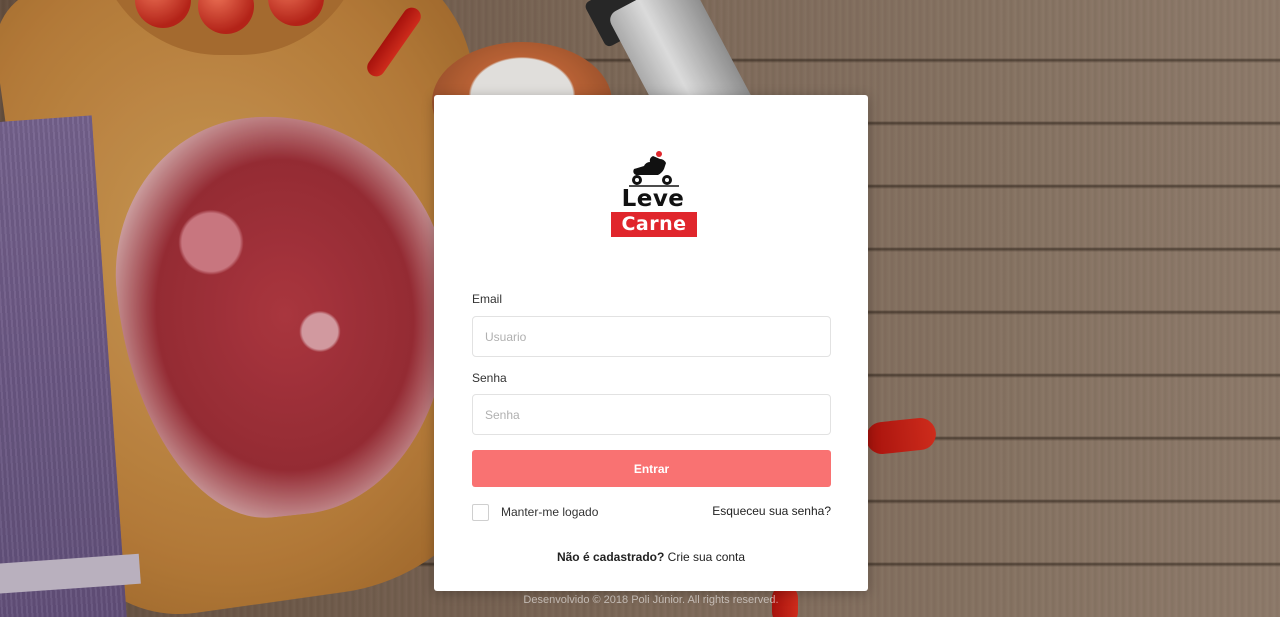  I want to click on signup-prompt: Não é cadastrado? Crie sua conta, so click(651, 557).